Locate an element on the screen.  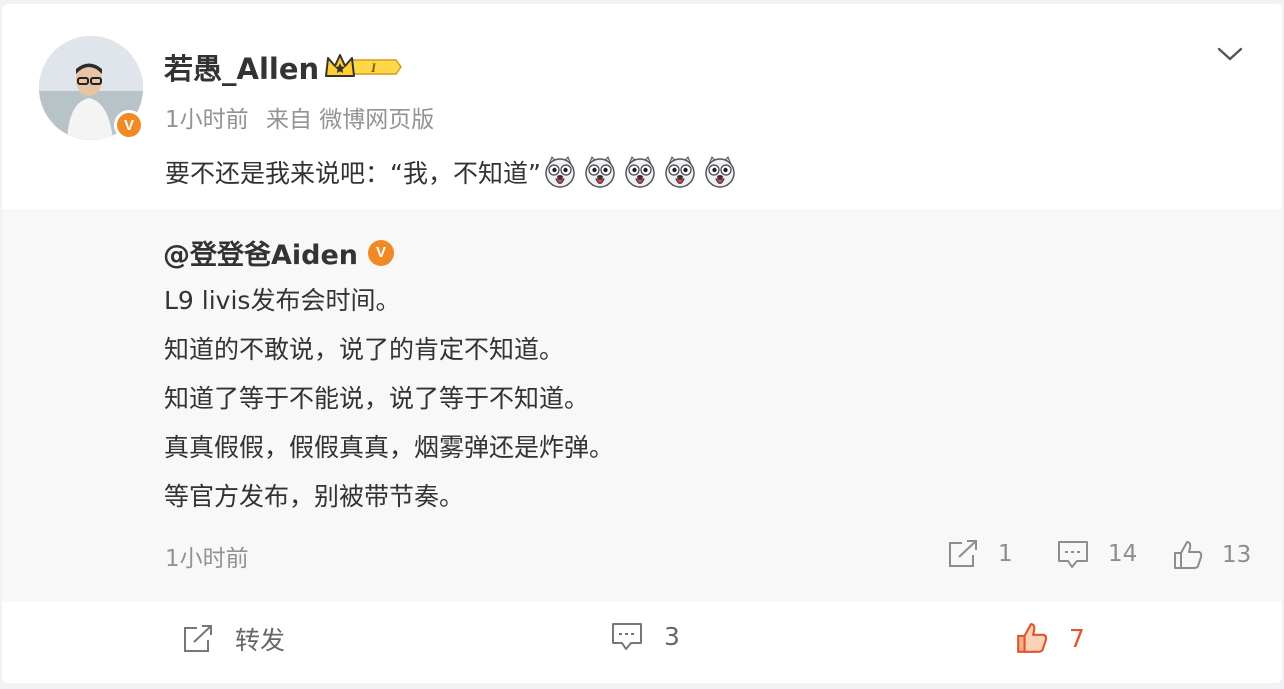
emoji-row is located at coordinates (643, 172).